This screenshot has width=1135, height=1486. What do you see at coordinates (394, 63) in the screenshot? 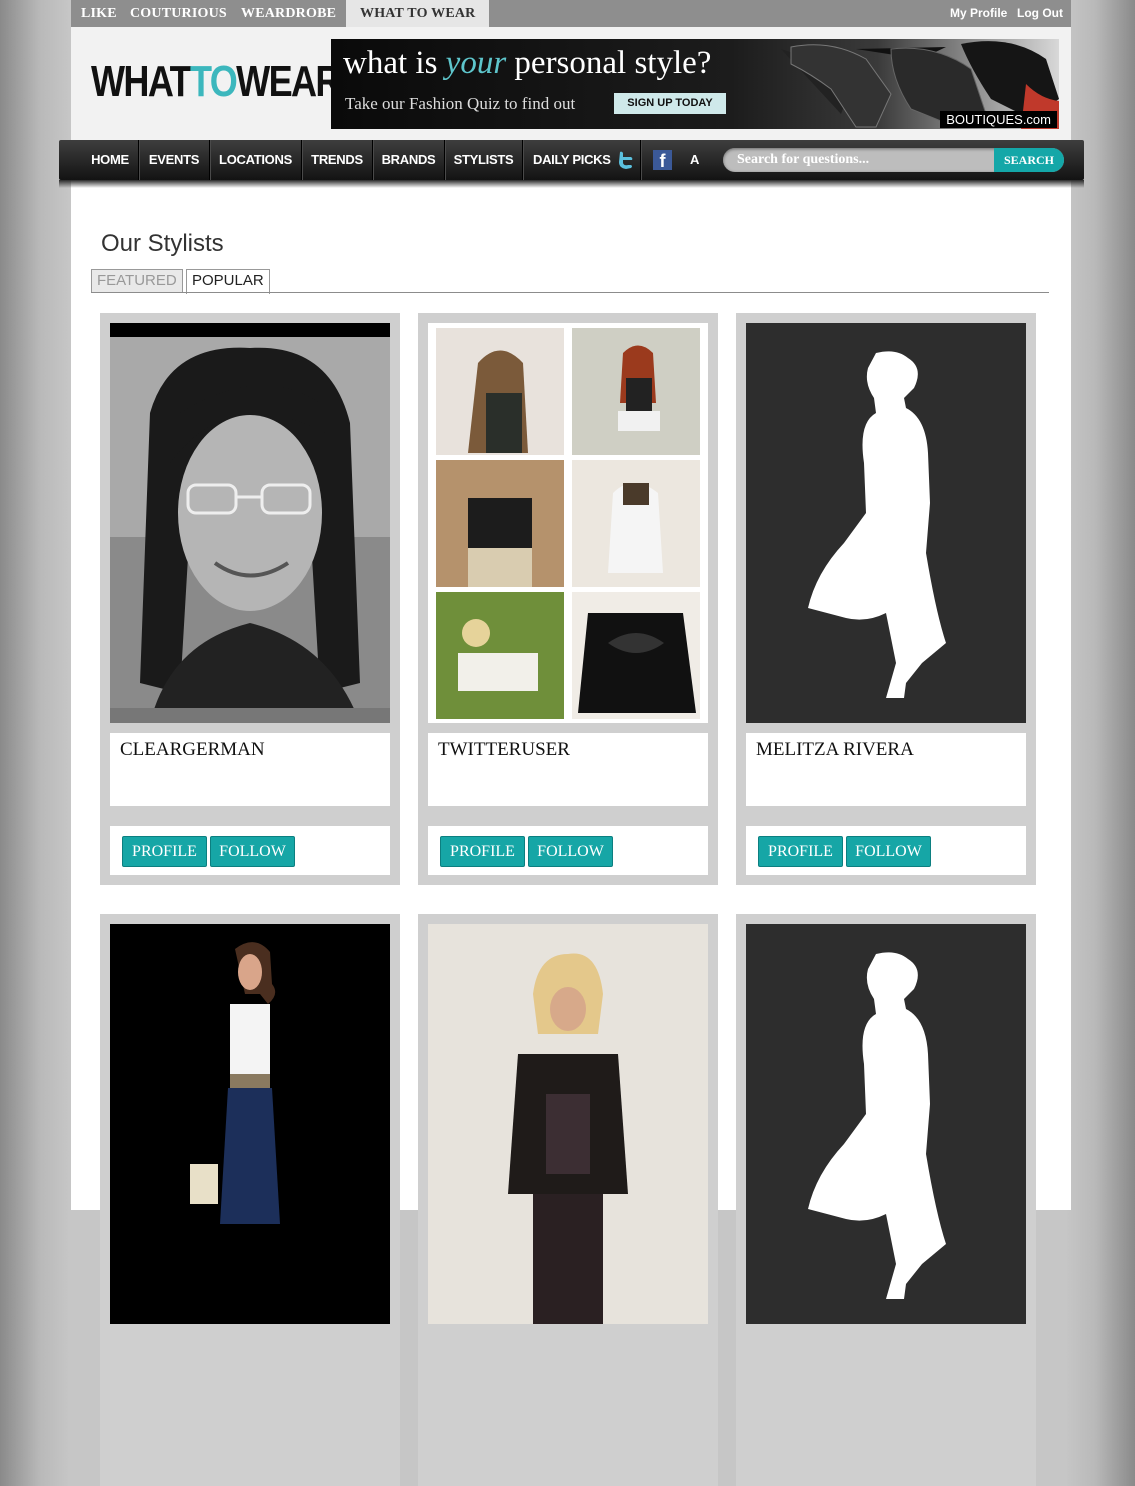
I see `banner-headline-pre: what is` at bounding box center [394, 63].